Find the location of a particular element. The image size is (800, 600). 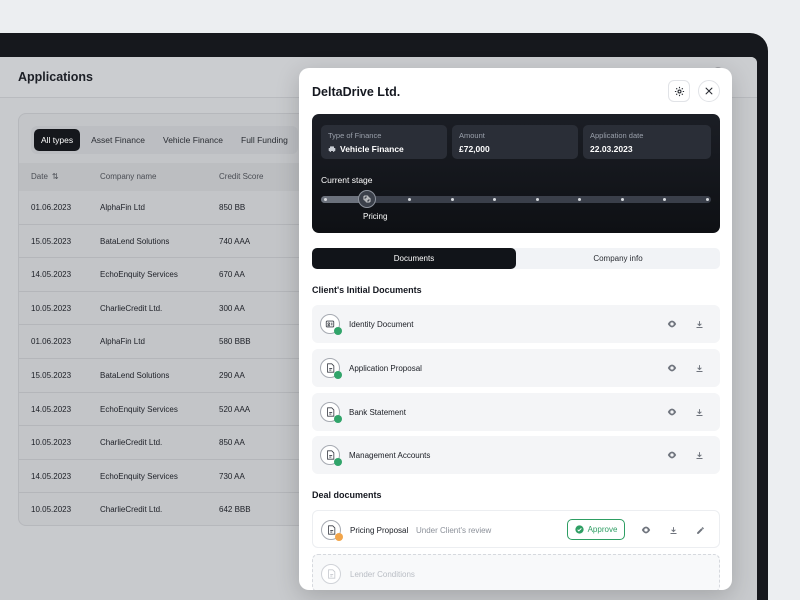

table-row: 10.05.2023 CharlieCredit Ltd. 300 AA is located at coordinates (168, 309).